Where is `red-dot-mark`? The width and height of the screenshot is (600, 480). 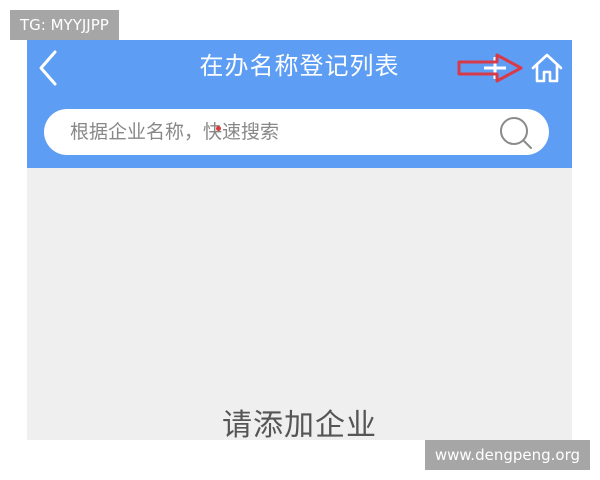
red-dot-mark is located at coordinates (218, 128).